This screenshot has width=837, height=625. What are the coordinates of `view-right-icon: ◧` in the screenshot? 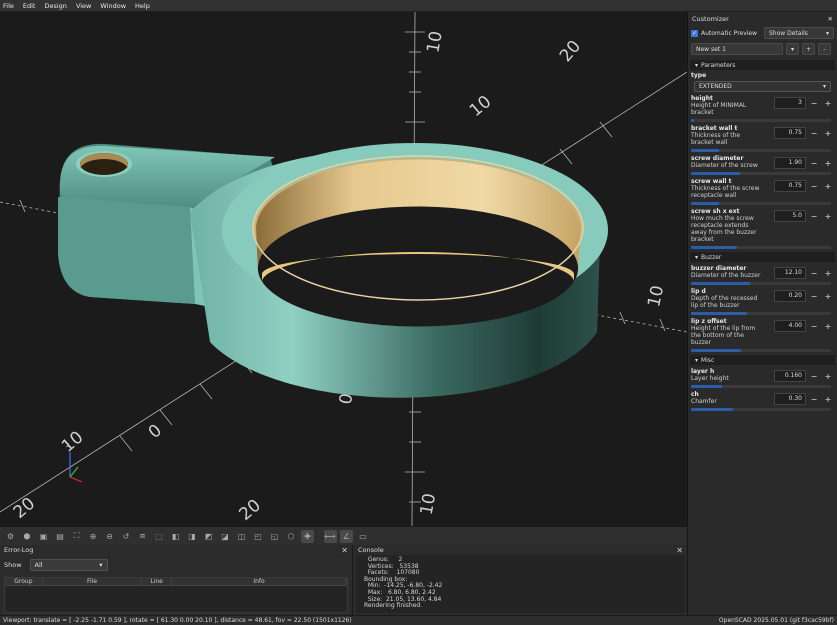 It's located at (175, 536).